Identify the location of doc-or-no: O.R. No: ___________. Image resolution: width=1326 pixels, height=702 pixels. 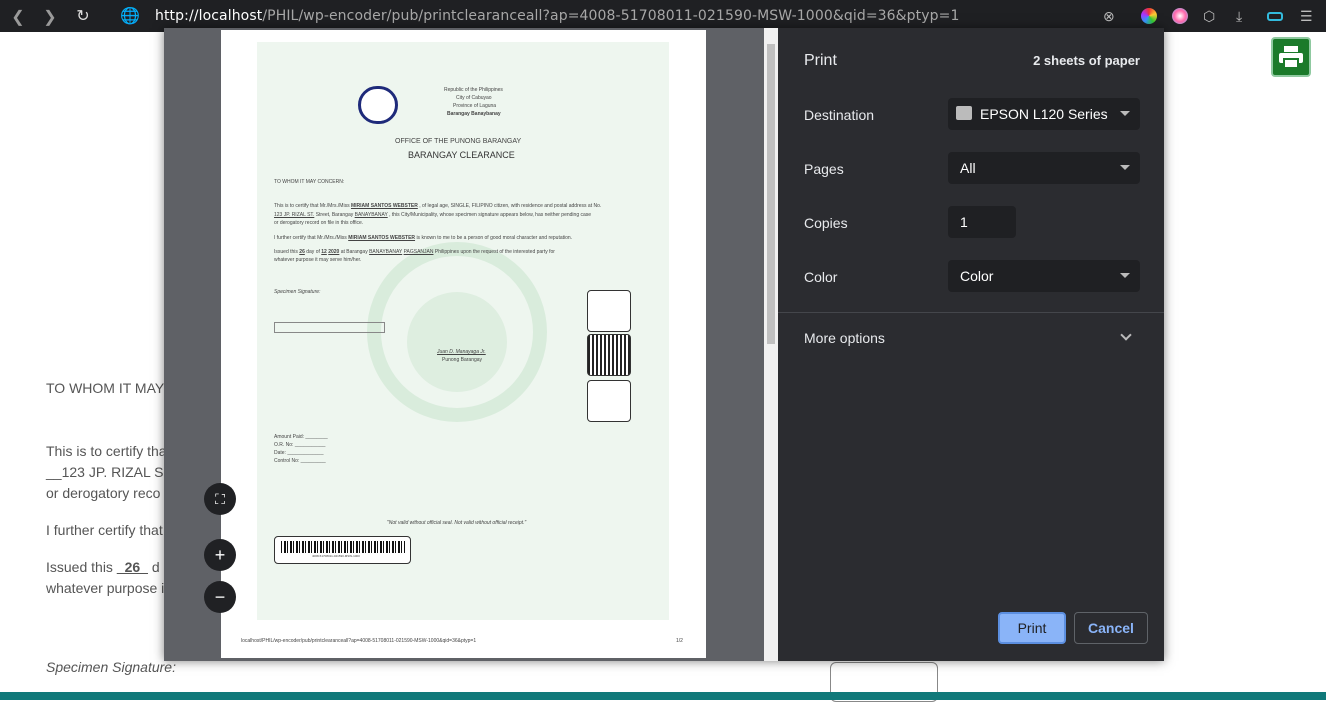
(300, 445).